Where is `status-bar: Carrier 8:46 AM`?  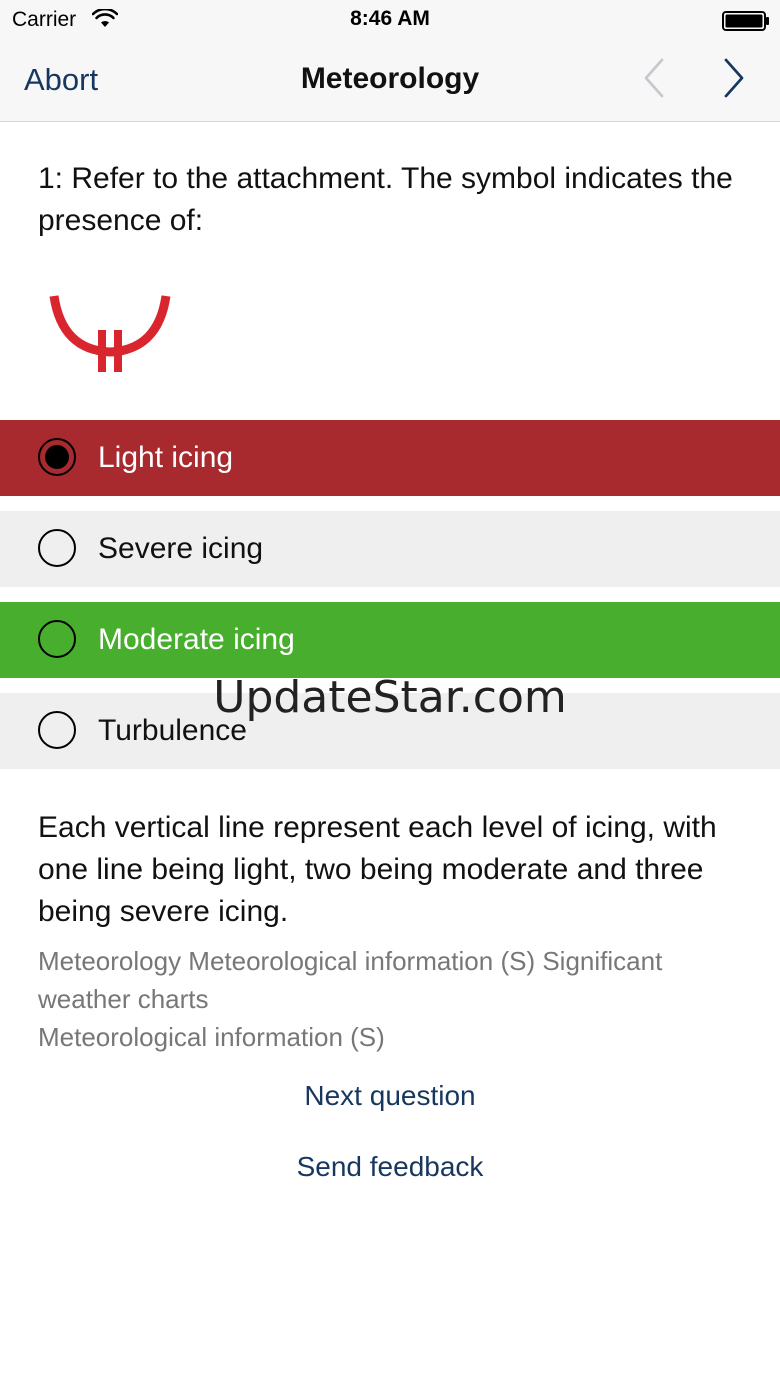
status-bar: Carrier 8:46 AM is located at coordinates (390, 20).